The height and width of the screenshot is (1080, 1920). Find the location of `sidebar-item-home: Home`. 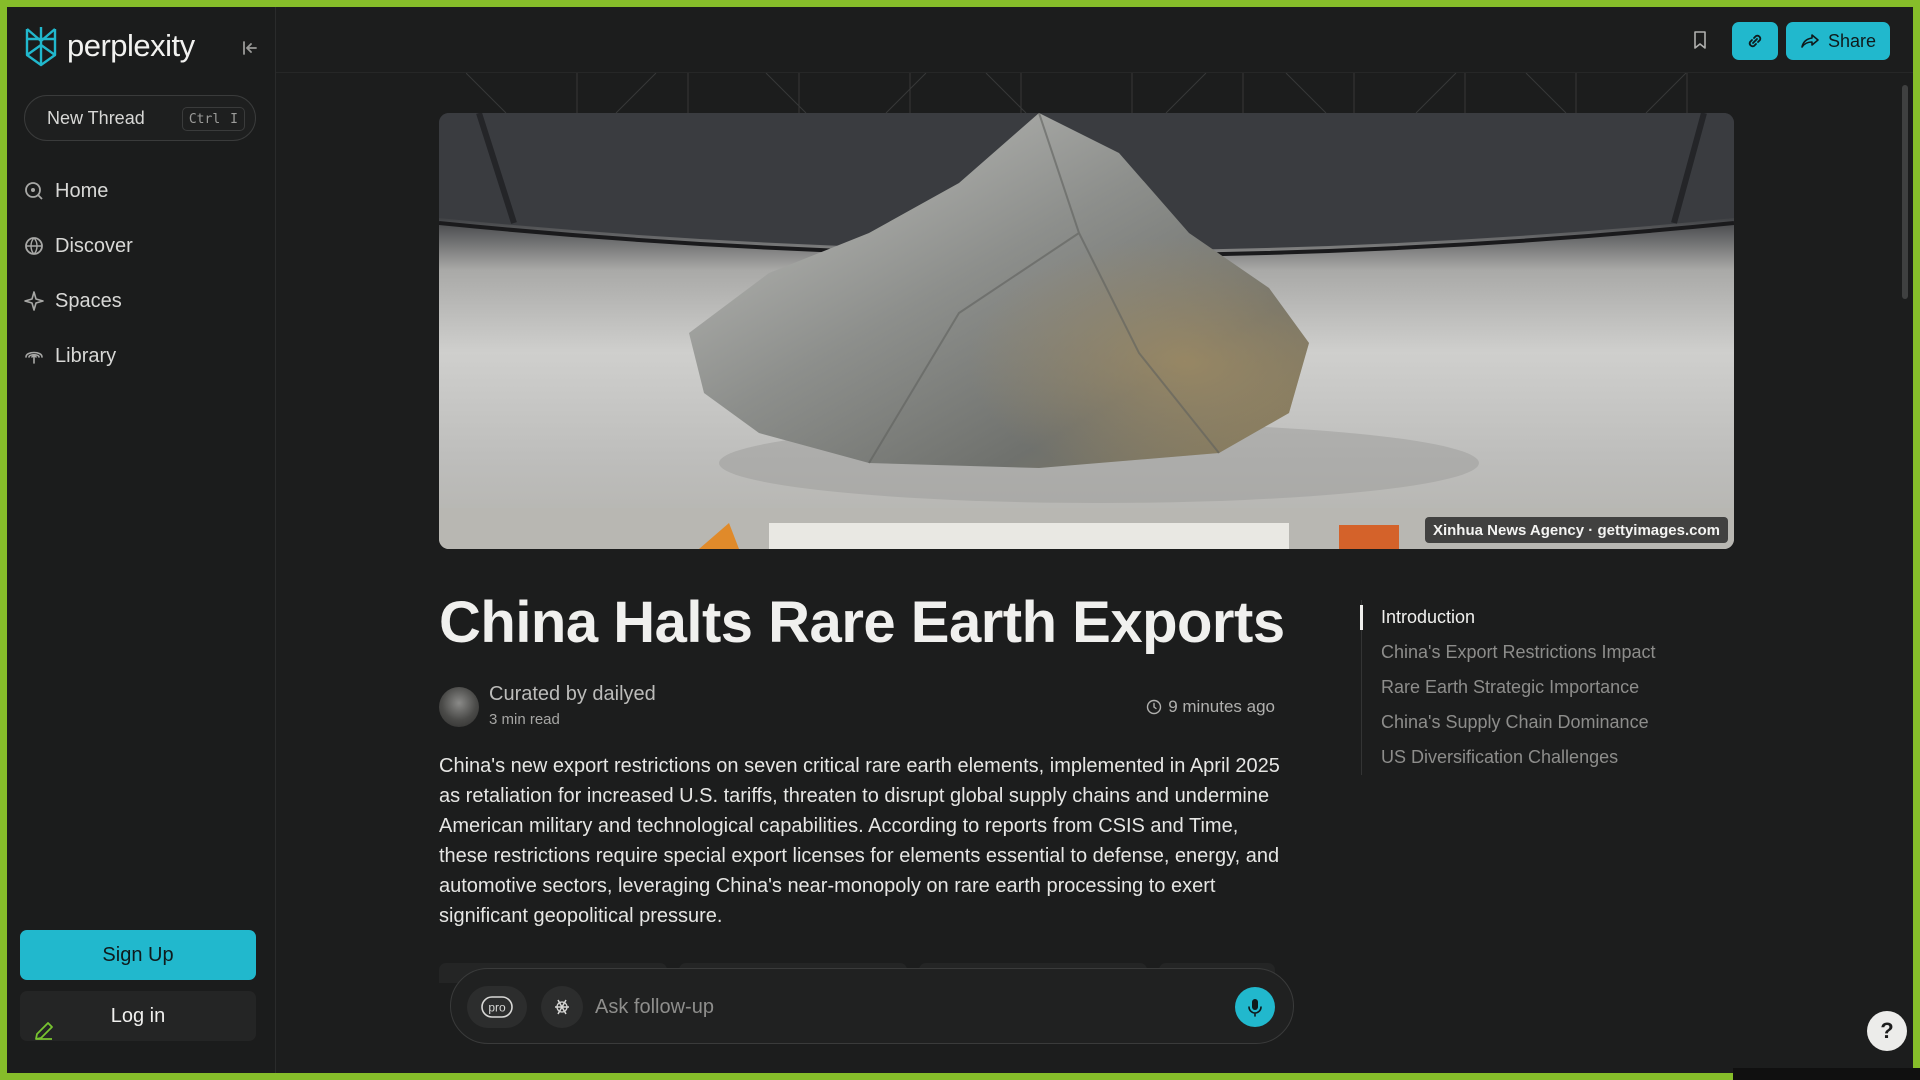

sidebar-item-home: Home is located at coordinates (65, 191).